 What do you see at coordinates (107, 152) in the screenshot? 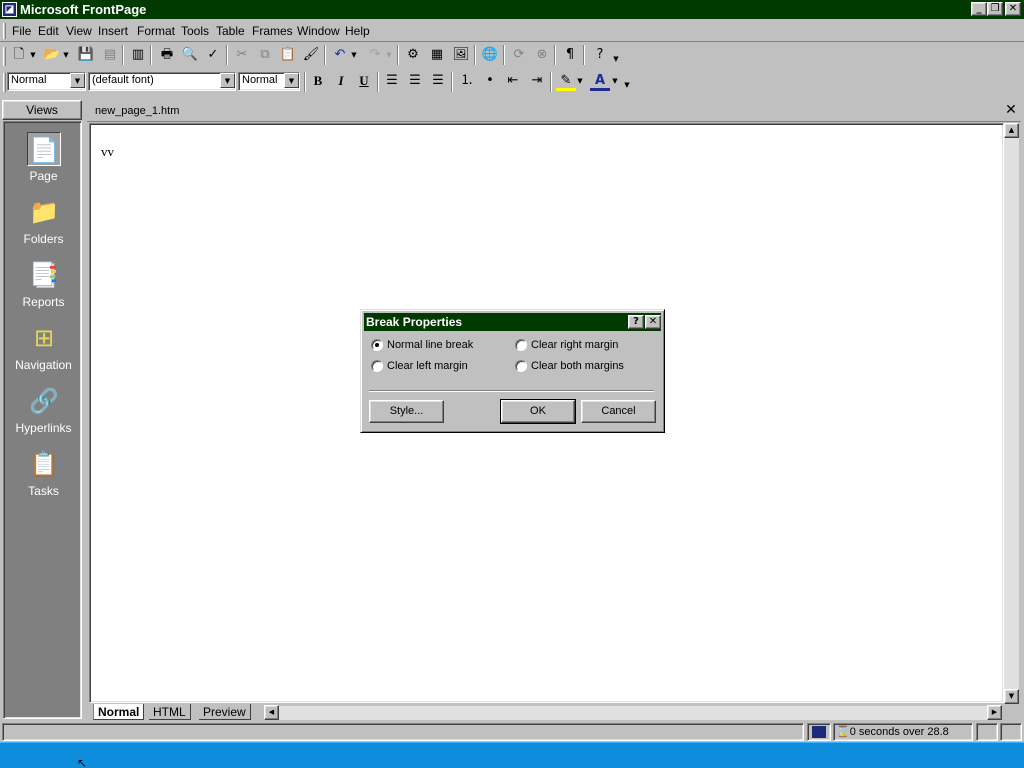
I see `page-content-text: vv` at bounding box center [107, 152].